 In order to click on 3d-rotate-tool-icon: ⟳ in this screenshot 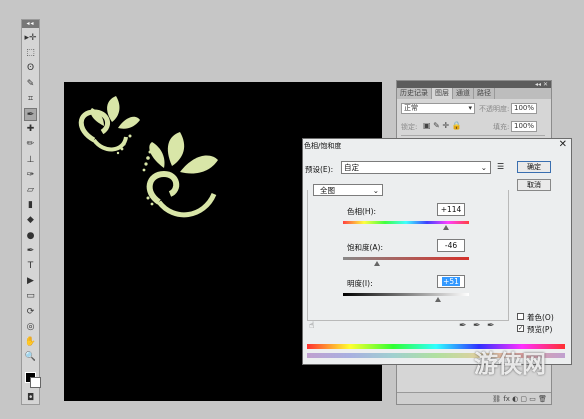, I will do `click(30, 312)`.